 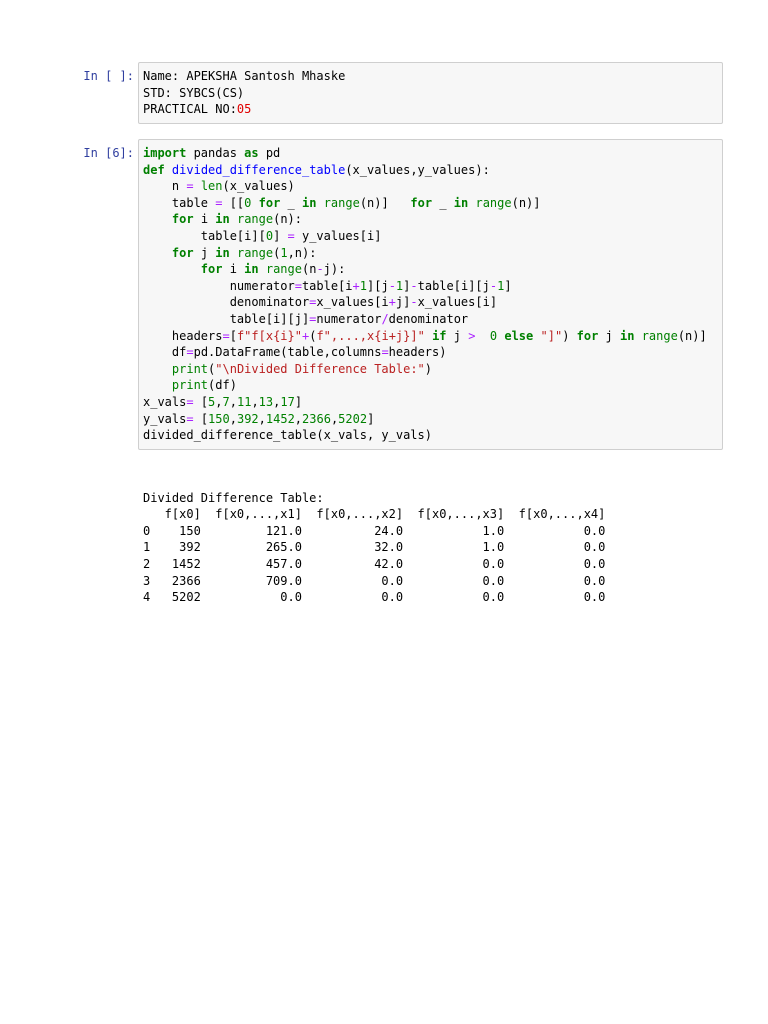 I want to click on output-table-row: 3 2366 709.0 0.0 0.0 0.0, so click(x=374, y=580).